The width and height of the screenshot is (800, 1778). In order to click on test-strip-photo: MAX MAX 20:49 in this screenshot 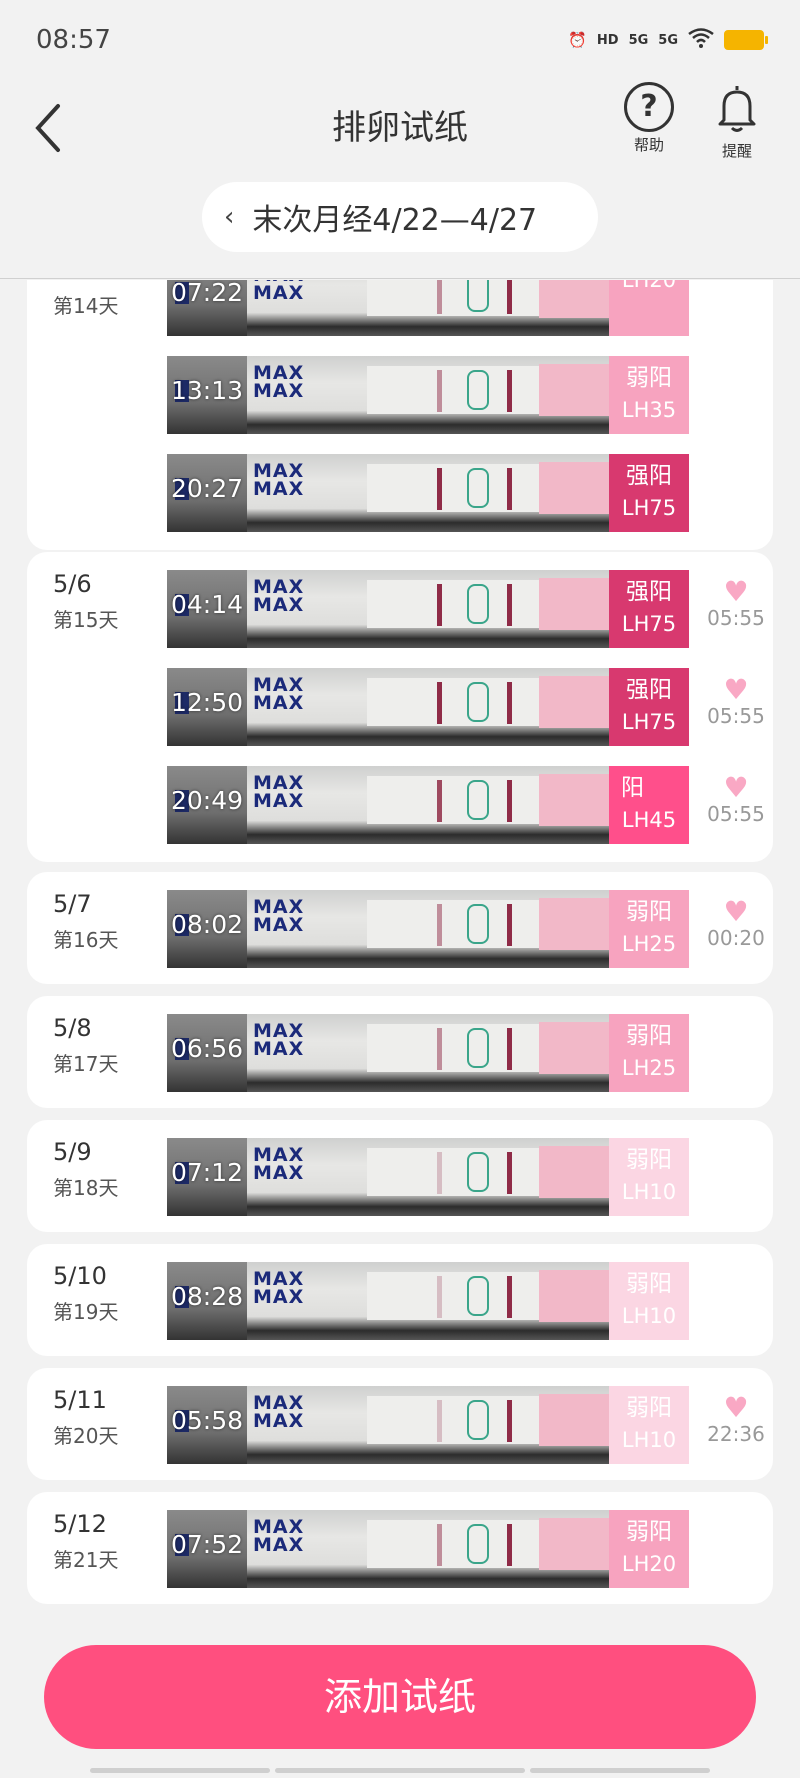, I will do `click(388, 805)`.